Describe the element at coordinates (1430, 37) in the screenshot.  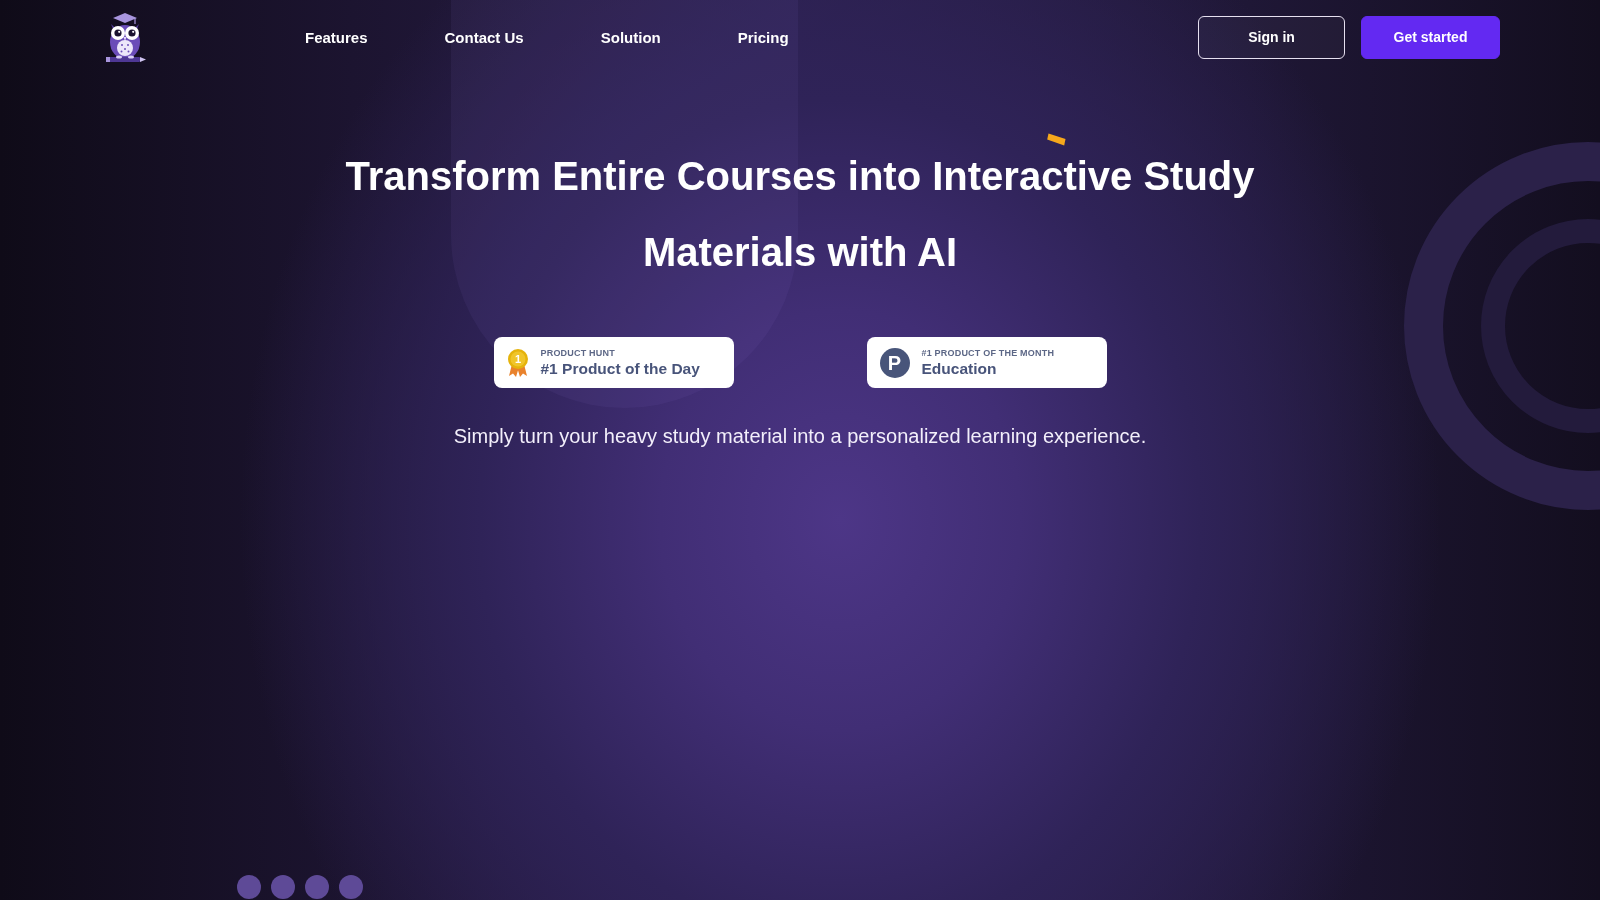
I see `get-started-button: Get started` at that location.